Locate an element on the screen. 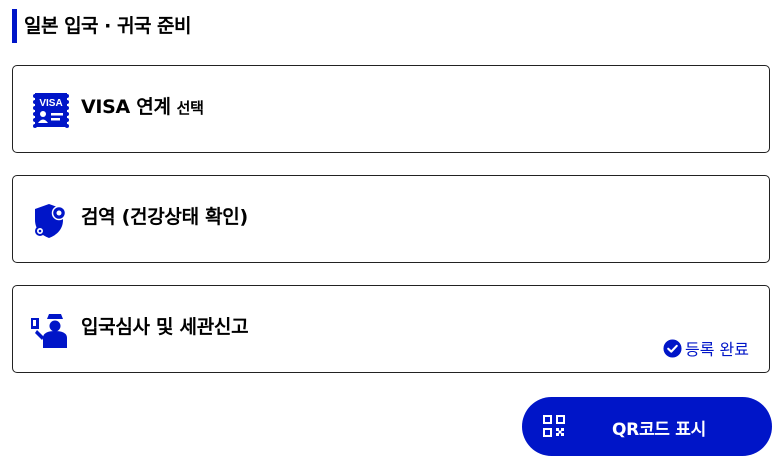 This screenshot has height=468, width=779. qr-button-label: QR코드 표시 is located at coordinates (659, 430).